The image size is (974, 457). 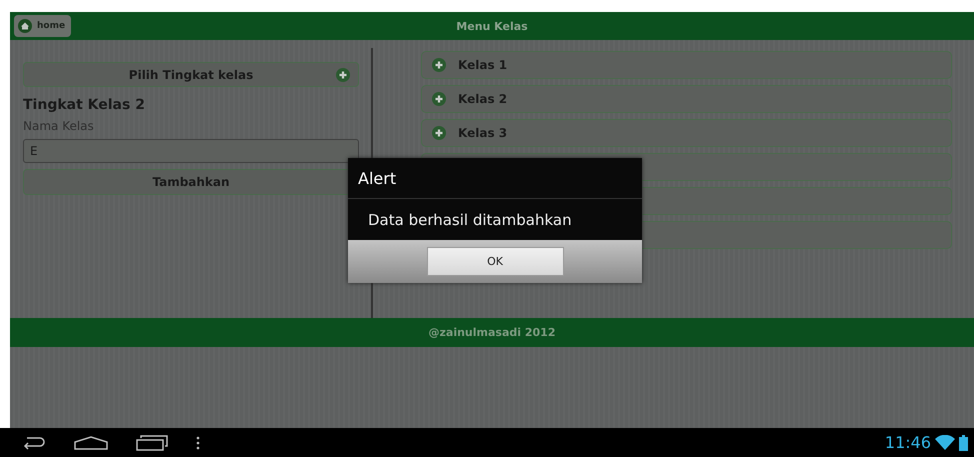 I want to click on page-title: Menu Kelas, so click(x=492, y=26).